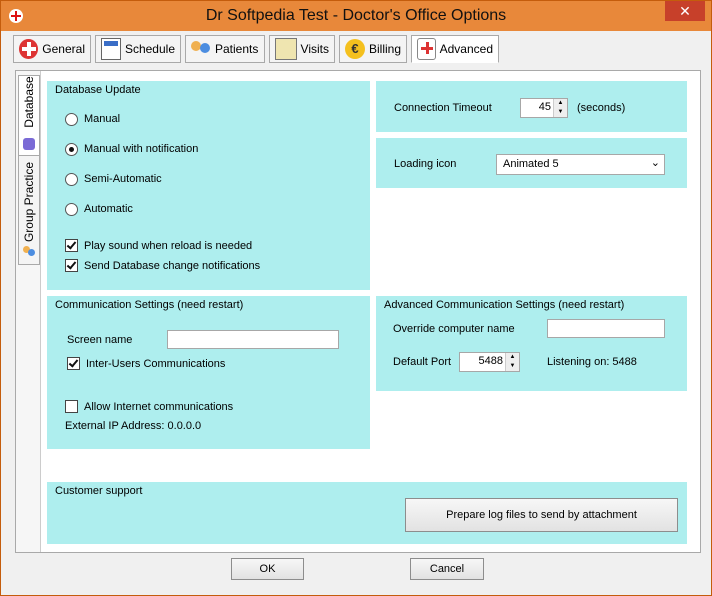 The image size is (712, 596). Describe the element at coordinates (606, 328) in the screenshot. I see `override-computer-name-input` at that location.